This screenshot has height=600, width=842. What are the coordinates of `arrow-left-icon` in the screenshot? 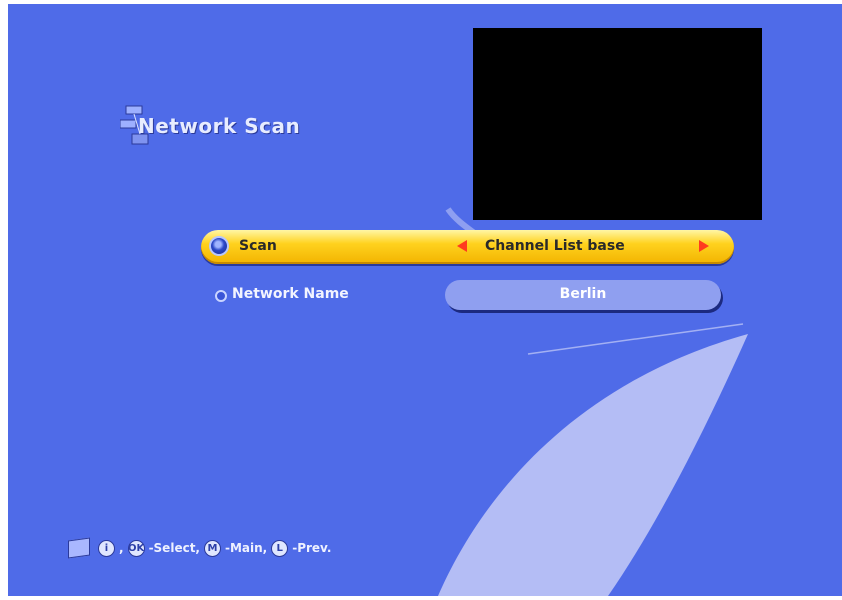 It's located at (462, 246).